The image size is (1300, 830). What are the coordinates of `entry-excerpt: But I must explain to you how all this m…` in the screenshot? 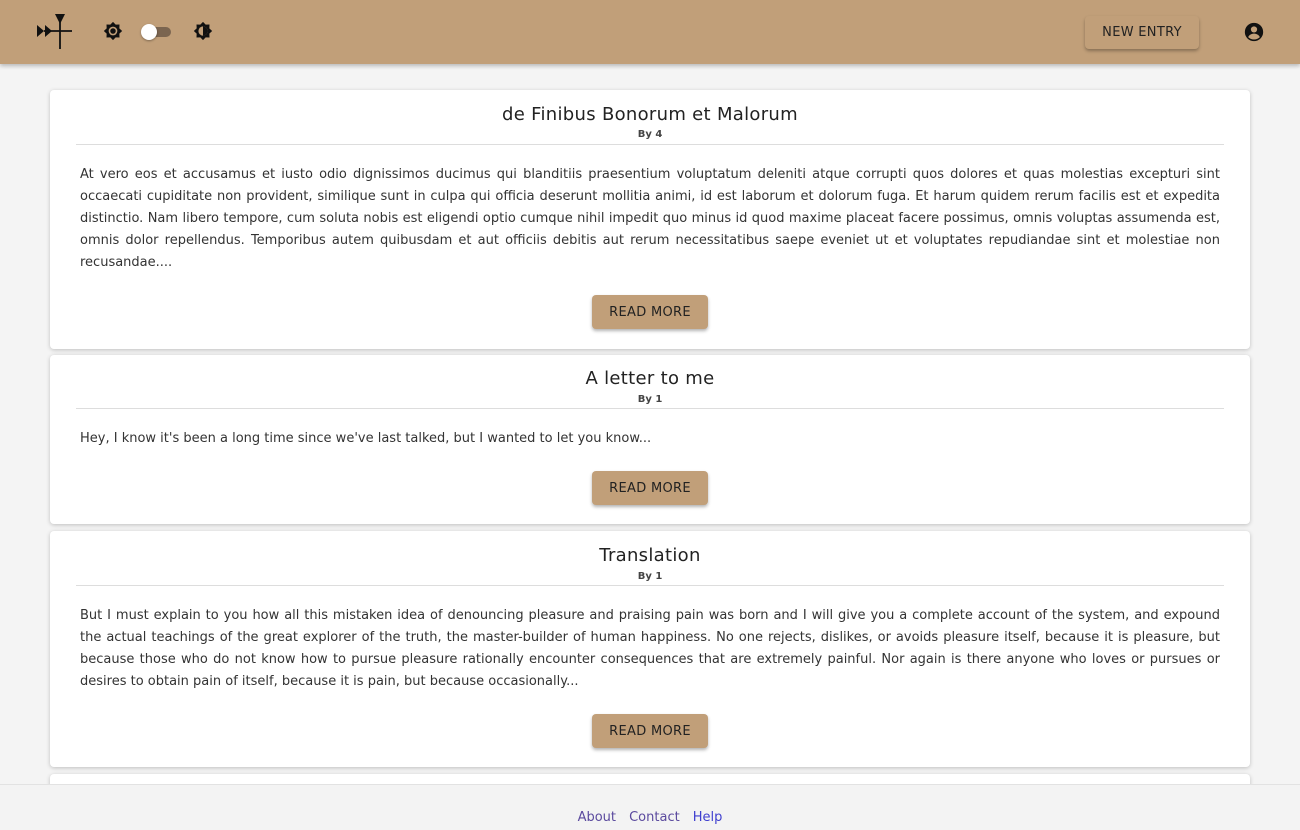 It's located at (650, 648).